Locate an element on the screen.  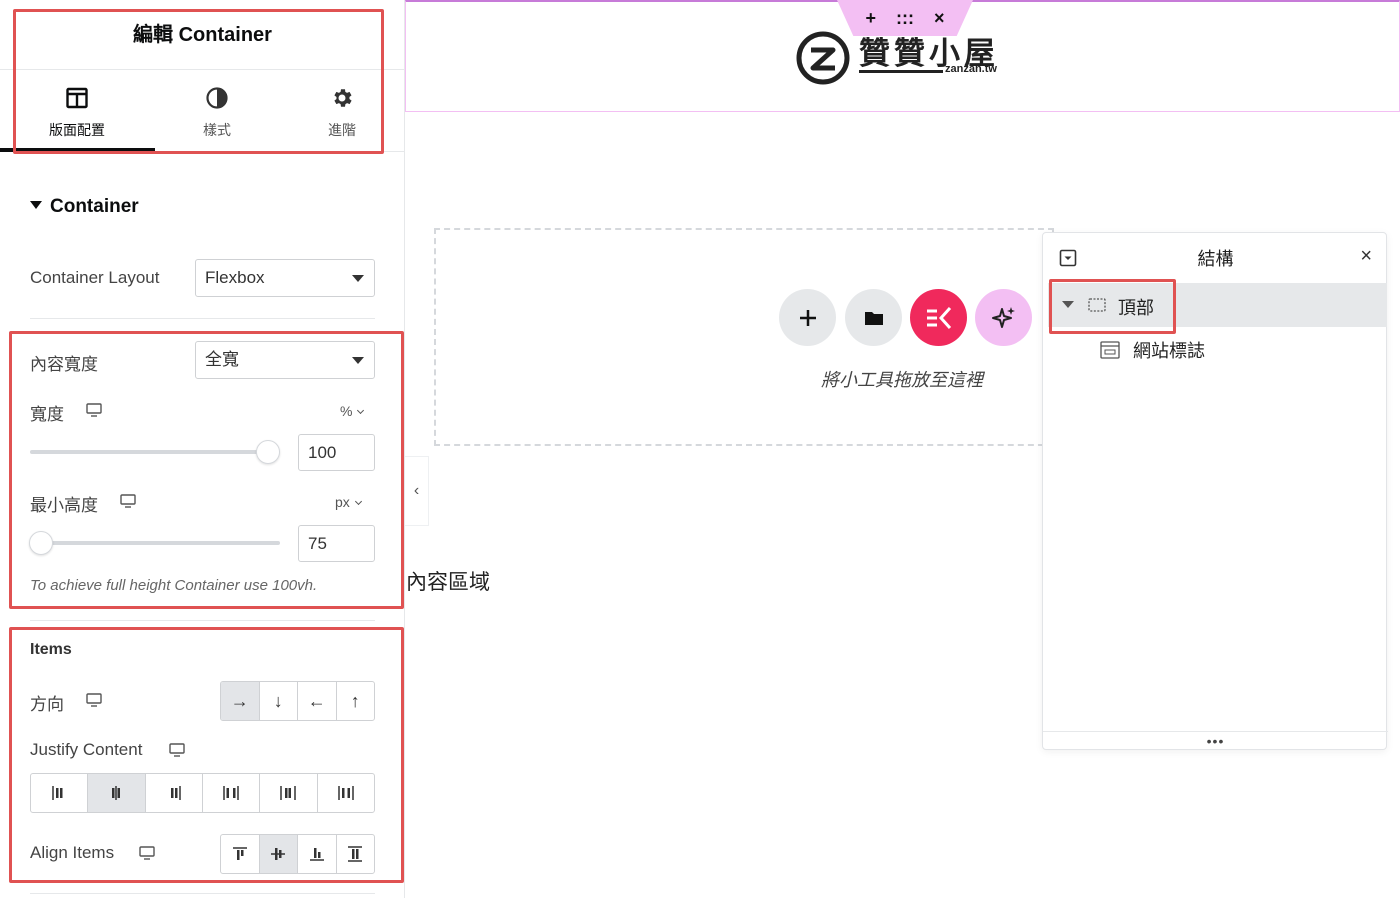
add-element-button is located at coordinates (807, 317).